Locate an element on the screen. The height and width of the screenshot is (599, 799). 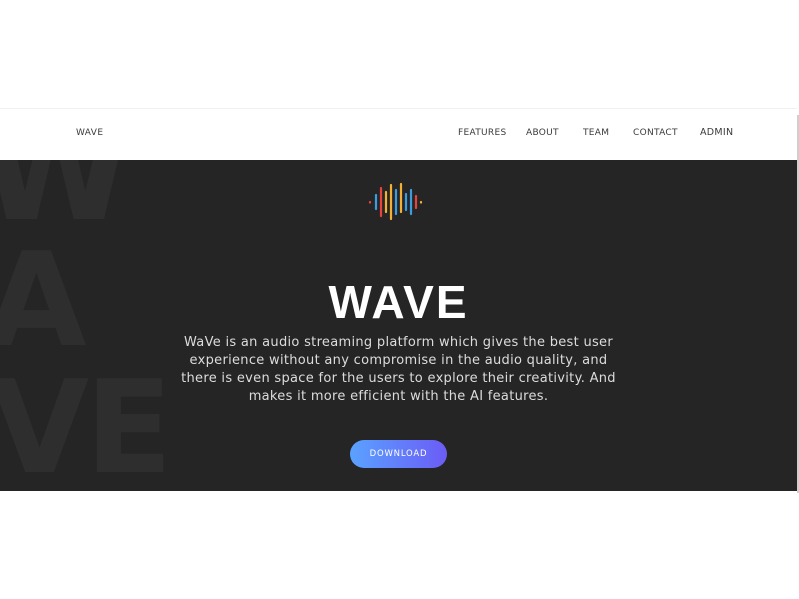
download-button: DOWNLOAD is located at coordinates (398, 454).